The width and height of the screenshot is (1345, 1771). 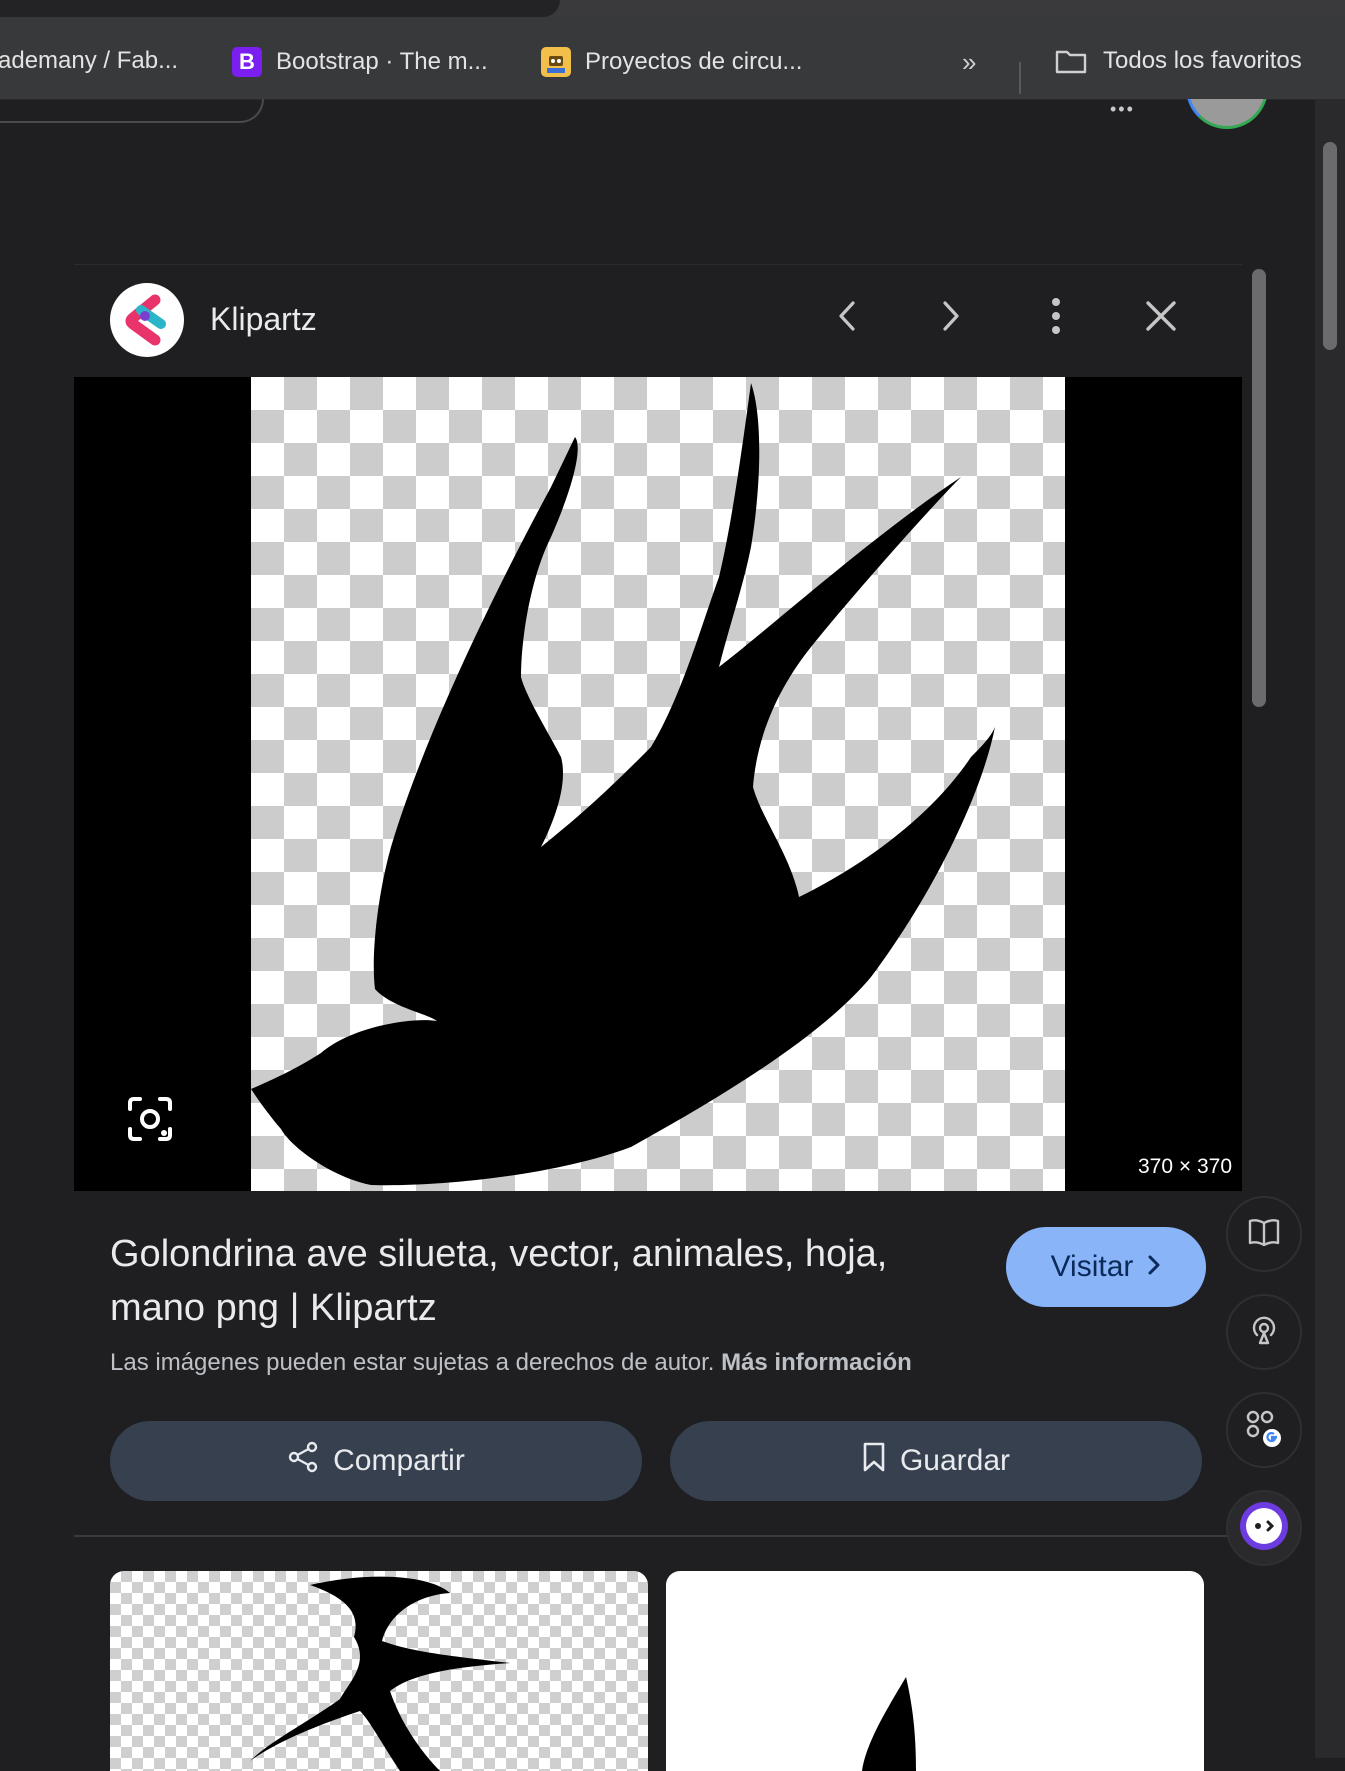 I want to click on close-button, so click(x=1161, y=318).